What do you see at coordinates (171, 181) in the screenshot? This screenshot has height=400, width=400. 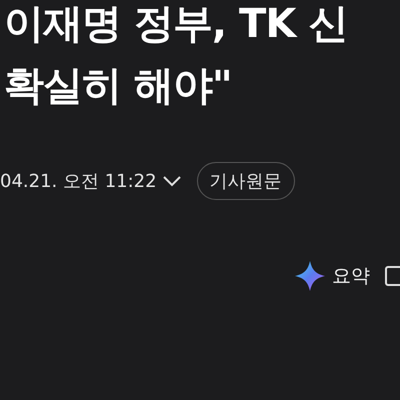 I see `chevron-down-icon` at bounding box center [171, 181].